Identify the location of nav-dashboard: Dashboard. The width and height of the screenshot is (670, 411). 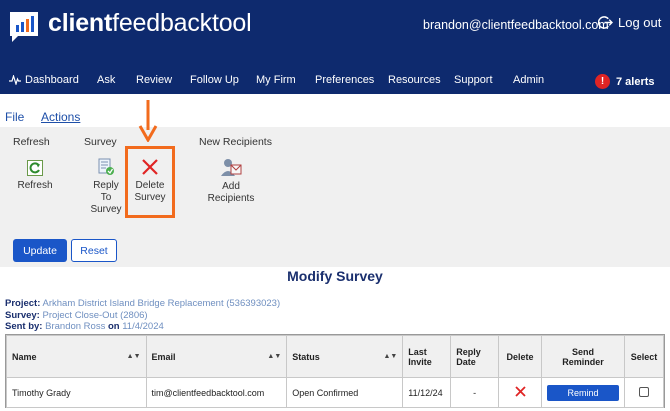
(44, 80).